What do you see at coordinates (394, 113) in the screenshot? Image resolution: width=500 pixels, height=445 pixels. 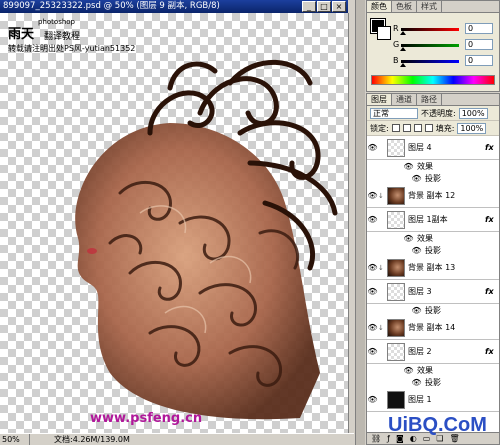 I see `blend-mode-select: 正常` at bounding box center [394, 113].